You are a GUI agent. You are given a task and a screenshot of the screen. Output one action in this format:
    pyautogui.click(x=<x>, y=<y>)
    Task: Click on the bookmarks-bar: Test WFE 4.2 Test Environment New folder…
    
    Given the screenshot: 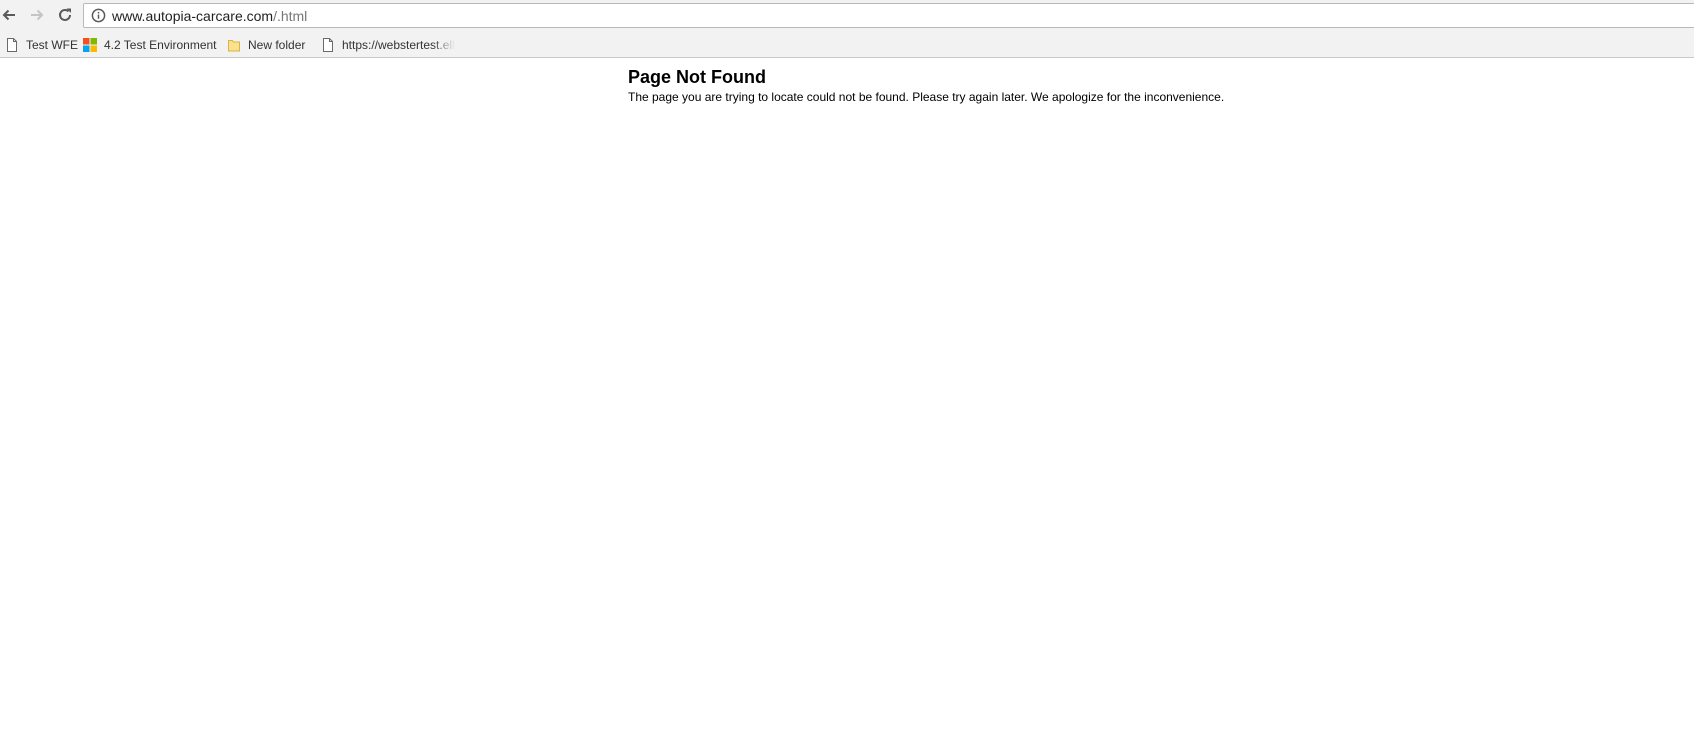 What is the action you would take?
    pyautogui.click(x=847, y=44)
    